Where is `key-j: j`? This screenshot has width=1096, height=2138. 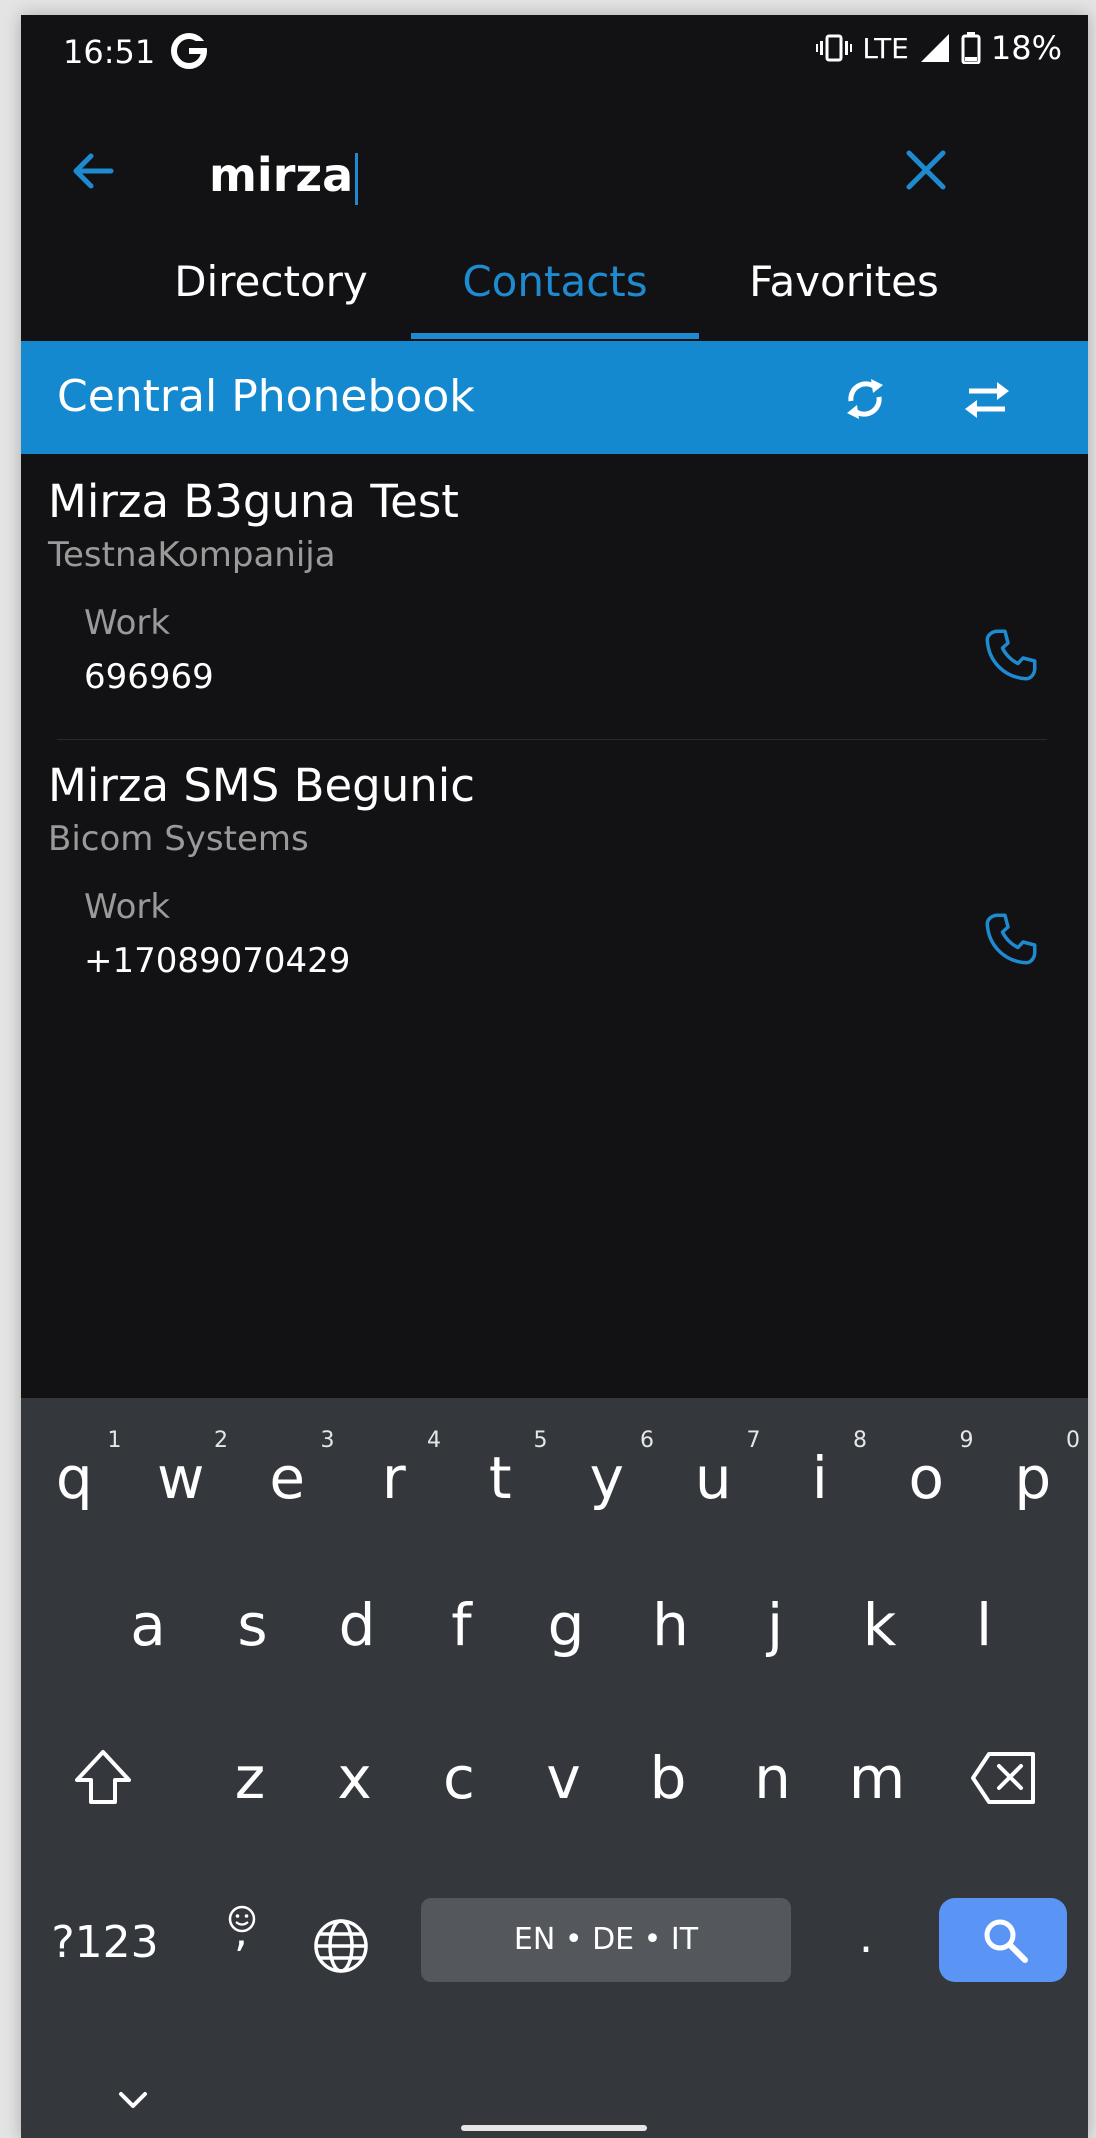 key-j: j is located at coordinates (775, 1625).